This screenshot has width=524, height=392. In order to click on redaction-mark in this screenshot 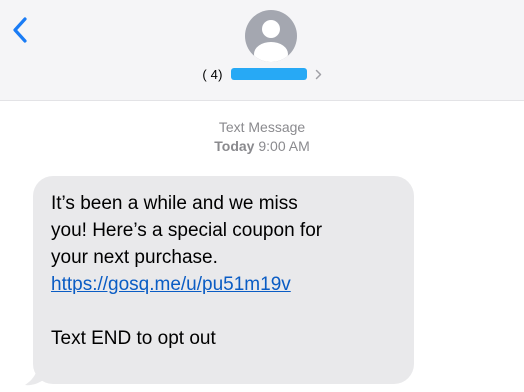, I will do `click(268, 74)`.